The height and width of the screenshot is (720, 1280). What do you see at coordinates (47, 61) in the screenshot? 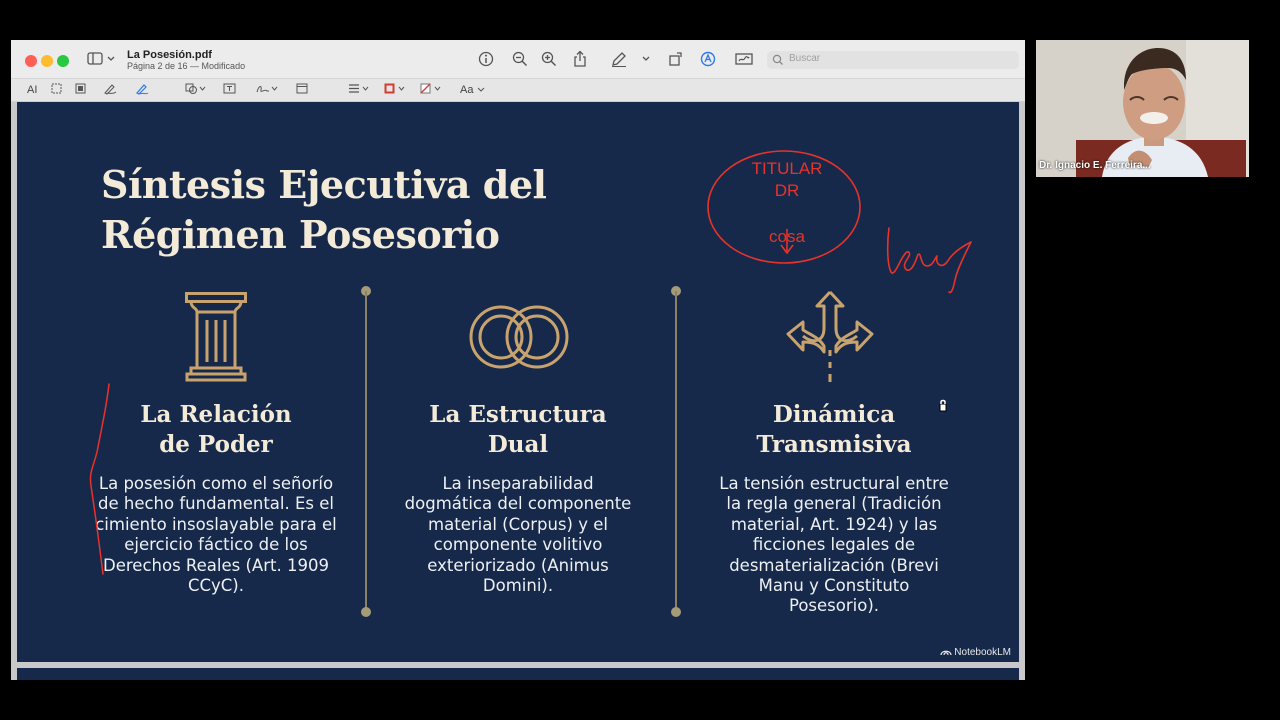
I see `minimize-window-button` at bounding box center [47, 61].